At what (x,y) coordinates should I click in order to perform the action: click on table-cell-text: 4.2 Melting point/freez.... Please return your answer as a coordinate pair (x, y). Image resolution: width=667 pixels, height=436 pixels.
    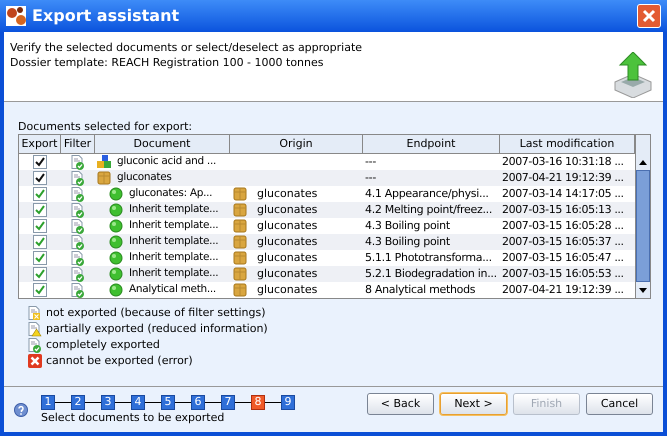
    Looking at the image, I should click on (428, 210).